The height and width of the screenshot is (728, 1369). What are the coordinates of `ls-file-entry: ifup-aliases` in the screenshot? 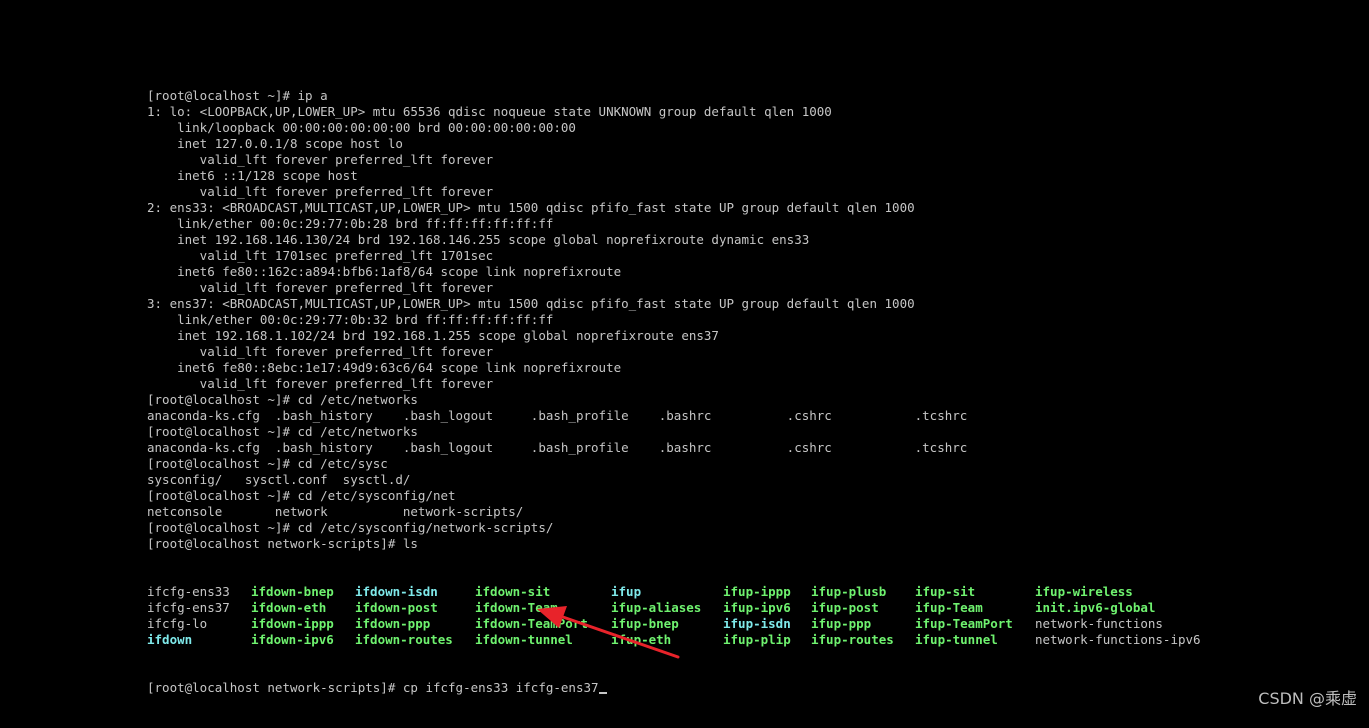 It's located at (656, 607).